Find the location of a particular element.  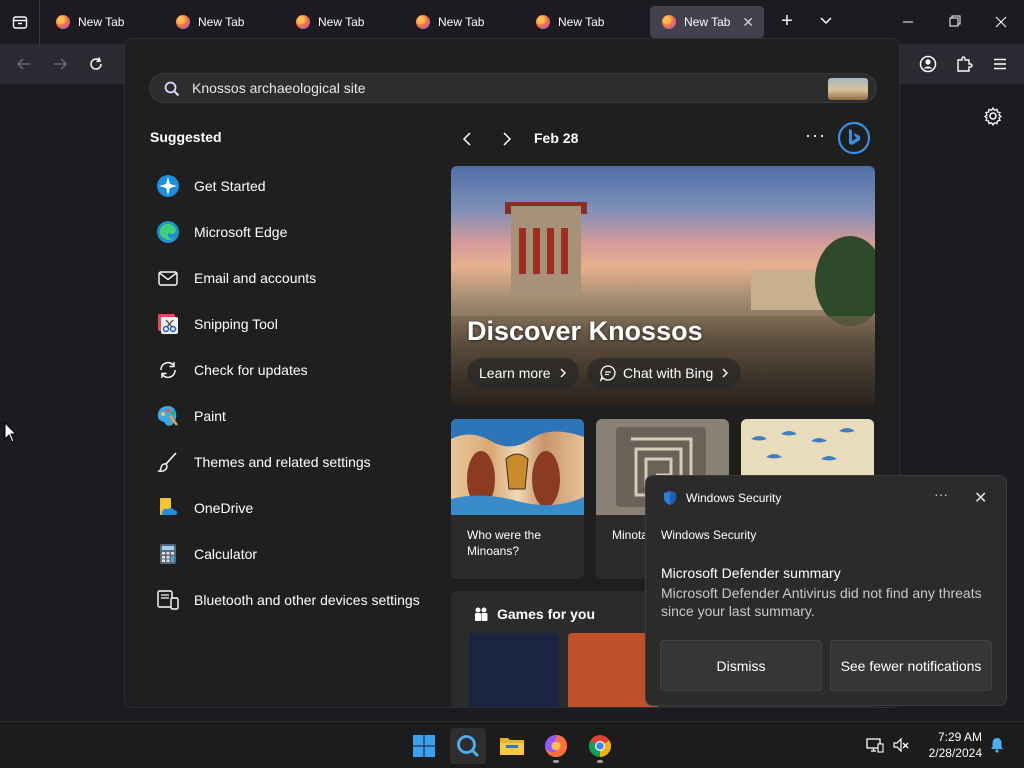

games-heading: Games for you is located at coordinates (534, 614).